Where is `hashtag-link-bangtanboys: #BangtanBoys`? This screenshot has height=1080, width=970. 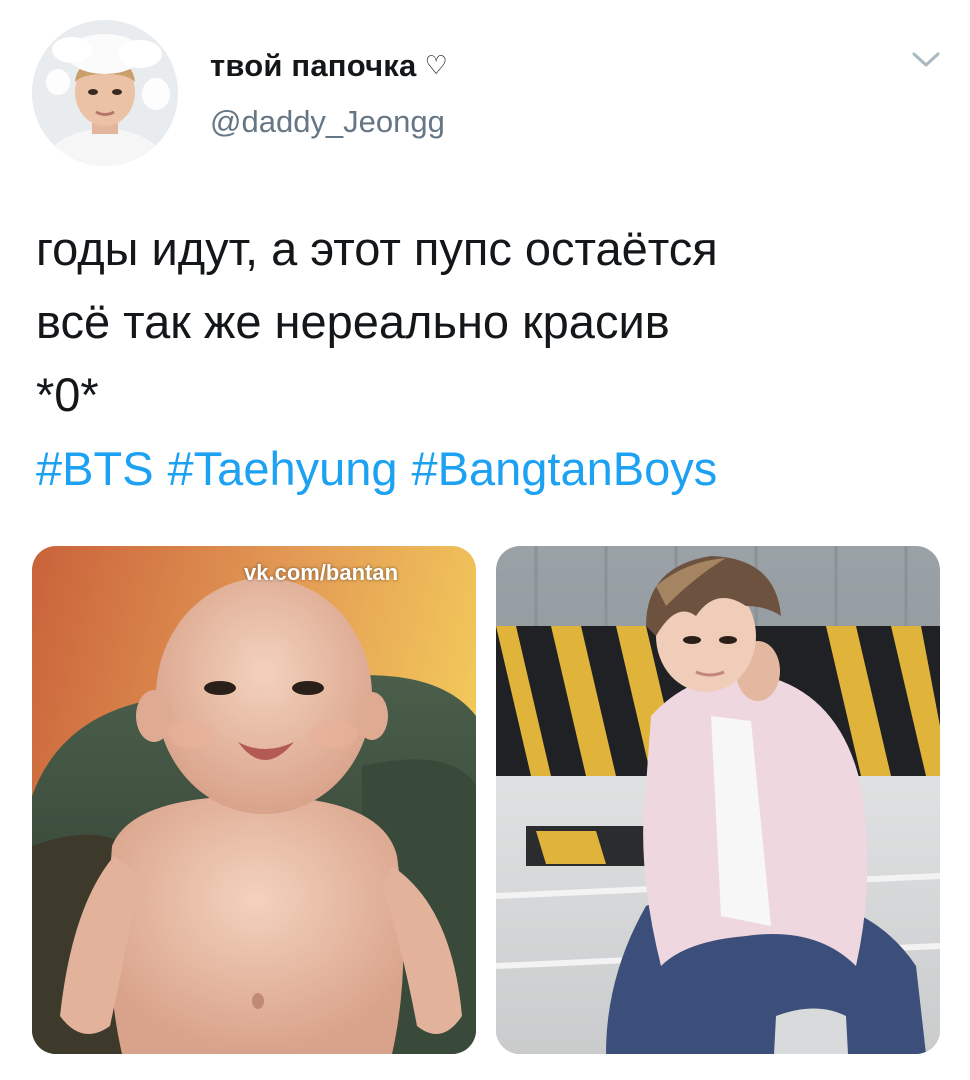 hashtag-link-bangtanboys: #BangtanBoys is located at coordinates (565, 468).